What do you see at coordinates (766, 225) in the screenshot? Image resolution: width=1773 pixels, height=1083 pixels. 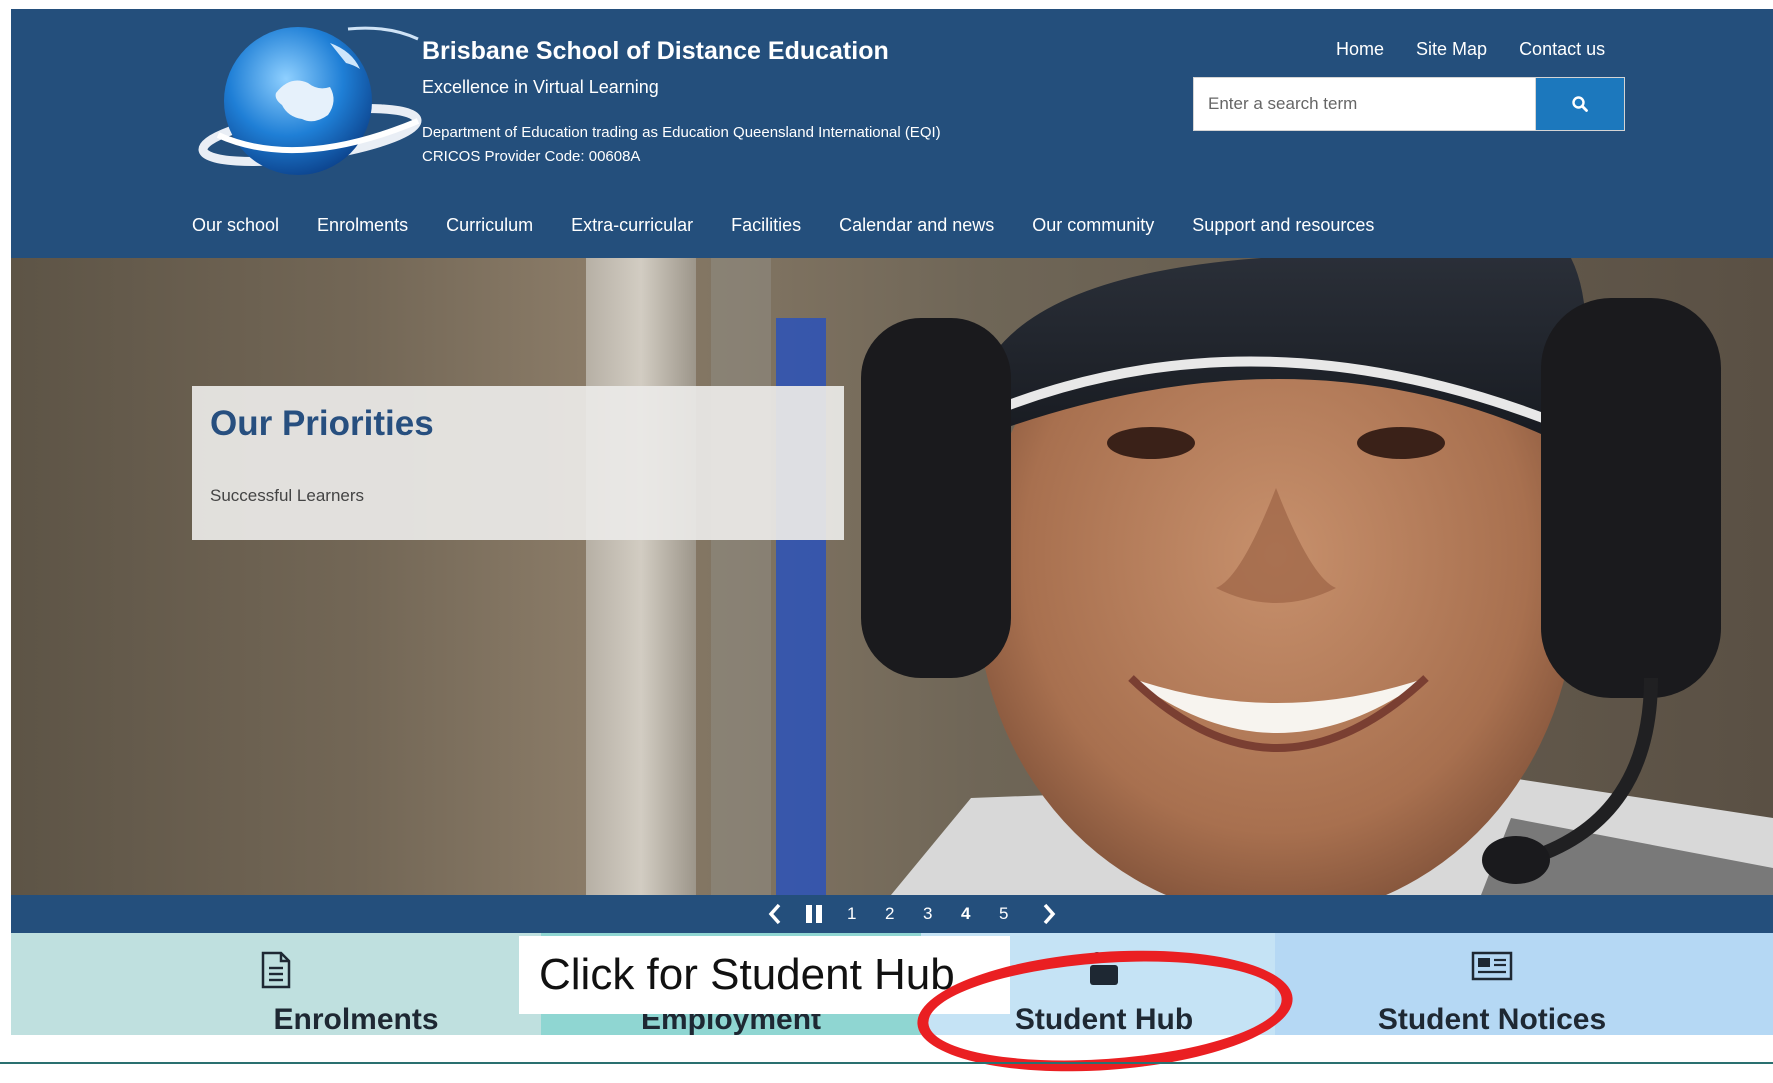 I see `nav-facilities: Facilities` at bounding box center [766, 225].